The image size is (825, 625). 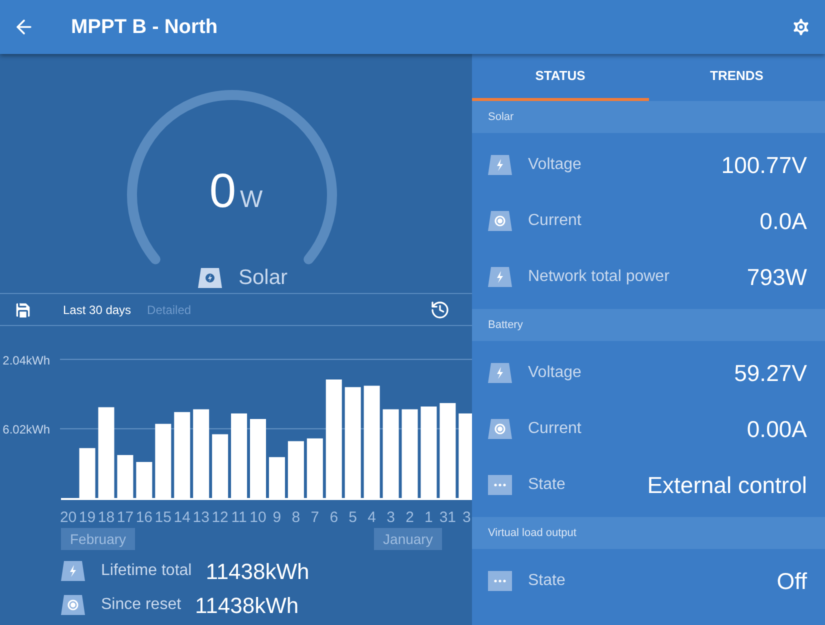 What do you see at coordinates (599, 277) in the screenshot?
I see `row-label: Network total power` at bounding box center [599, 277].